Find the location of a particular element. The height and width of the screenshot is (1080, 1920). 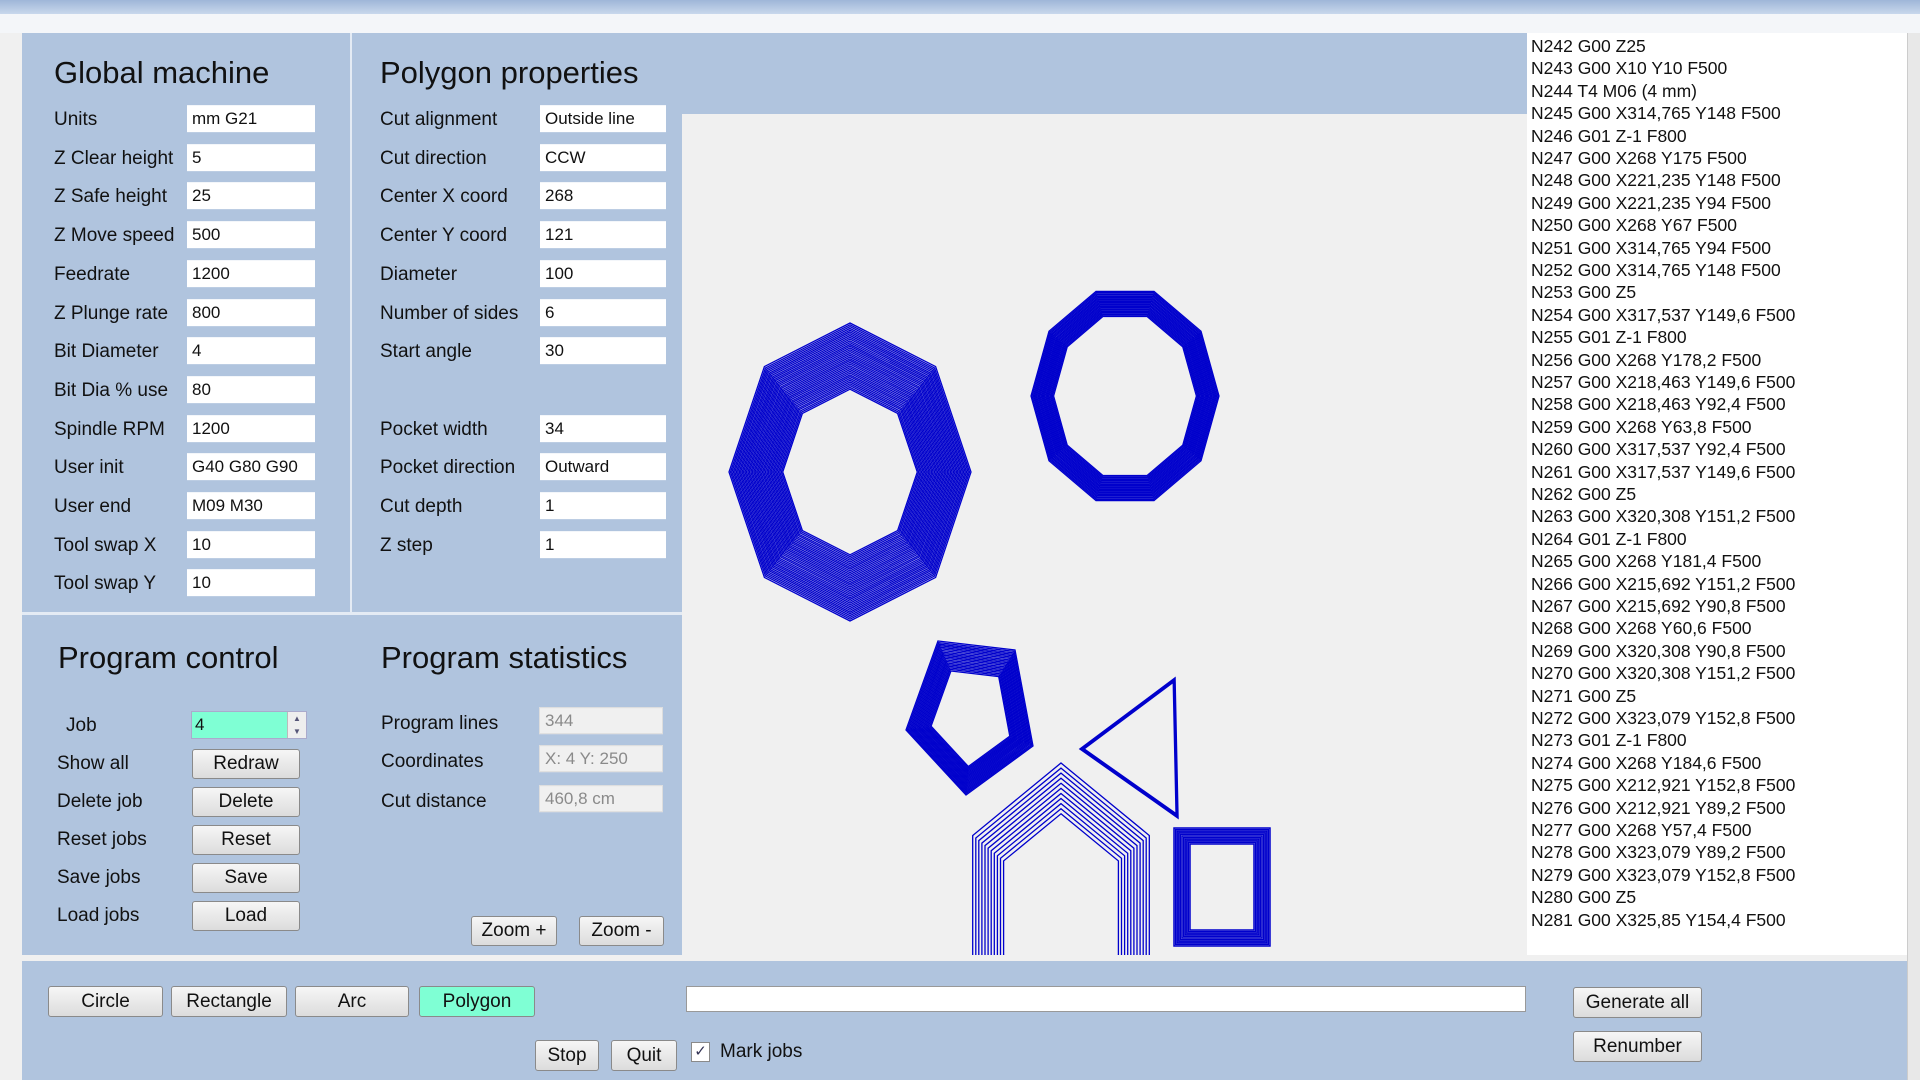

gcode-line: N263 G00 X320,308 Y151,2 F500 is located at coordinates (1663, 516).